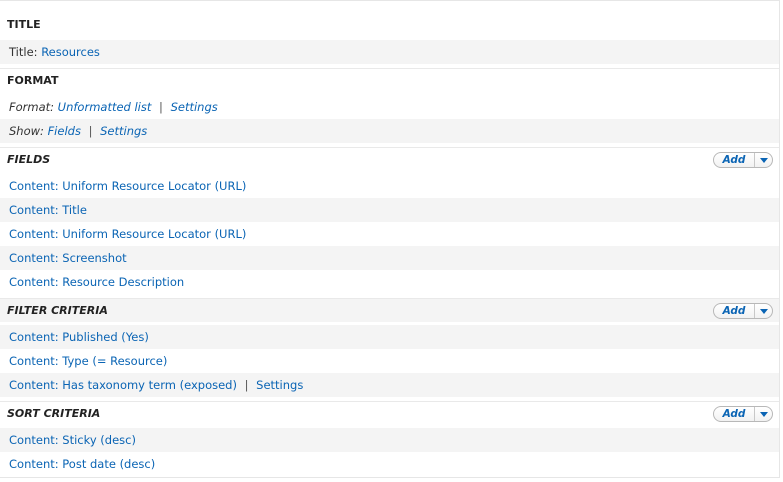  I want to click on filter-item: Content: Type (= Resource), so click(389, 361).